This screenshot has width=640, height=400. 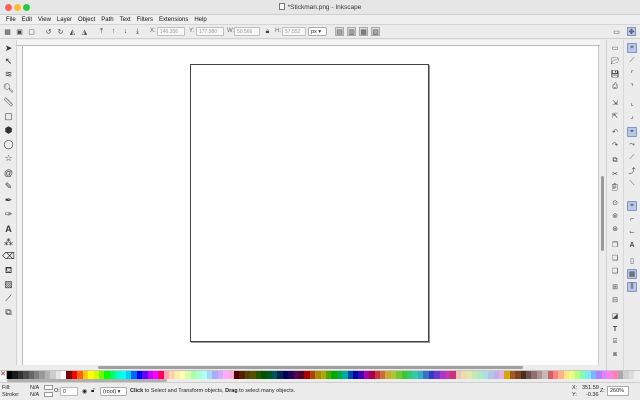 I want to click on group-icon: ⊞, so click(x=615, y=287).